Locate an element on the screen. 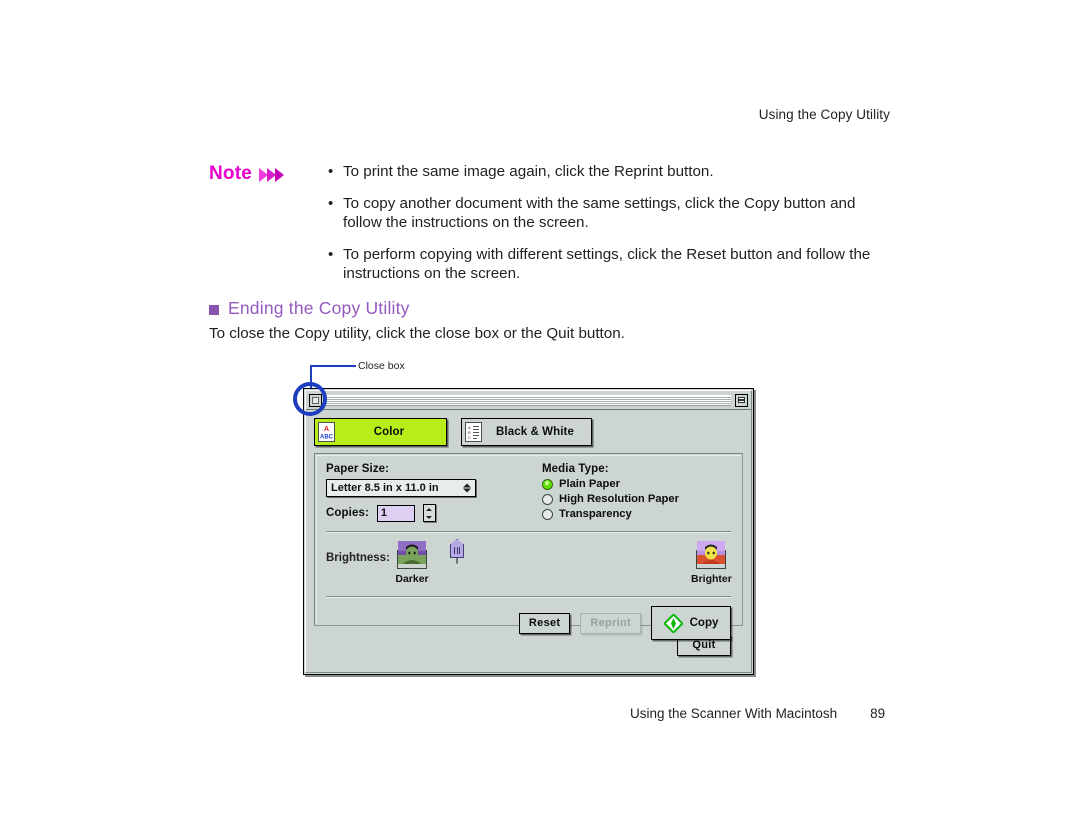  black-white-mode-button: A B C Black & White is located at coordinates (526, 432).